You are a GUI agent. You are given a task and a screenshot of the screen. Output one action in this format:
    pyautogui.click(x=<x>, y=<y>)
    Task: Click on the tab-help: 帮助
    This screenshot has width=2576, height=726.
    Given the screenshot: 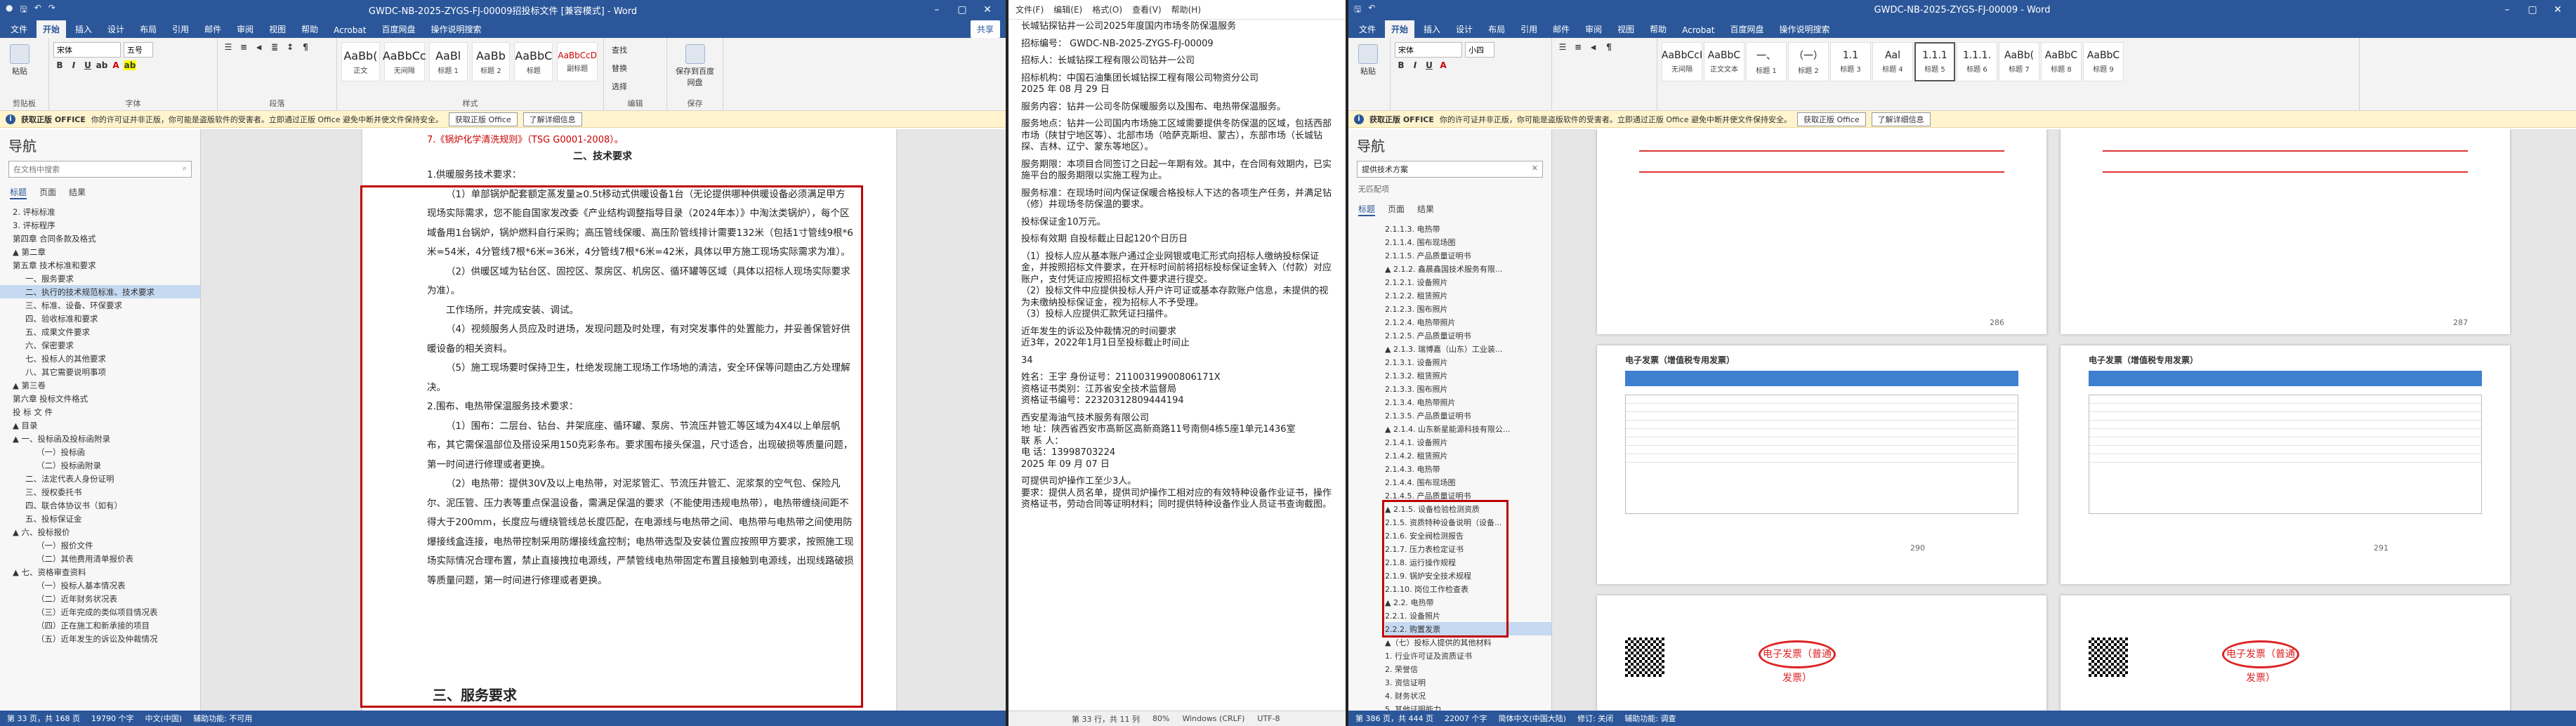 What is the action you would take?
    pyautogui.click(x=1658, y=29)
    